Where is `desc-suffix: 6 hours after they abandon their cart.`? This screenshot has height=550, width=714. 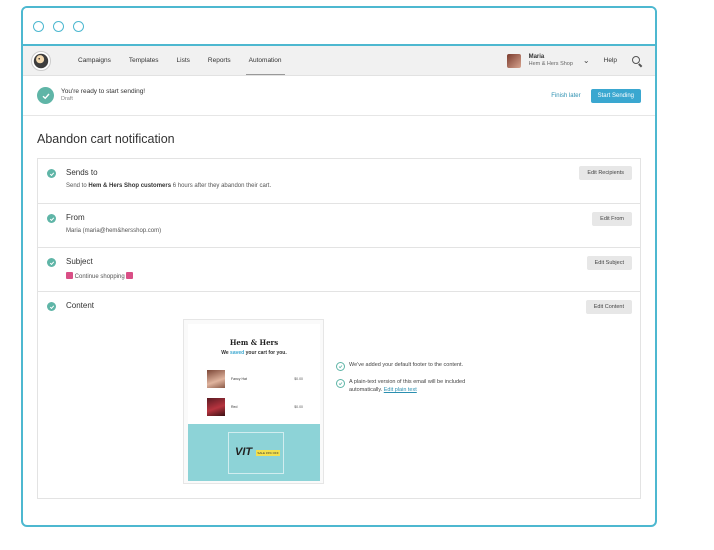 desc-suffix: 6 hours after they abandon their cart. is located at coordinates (222, 186).